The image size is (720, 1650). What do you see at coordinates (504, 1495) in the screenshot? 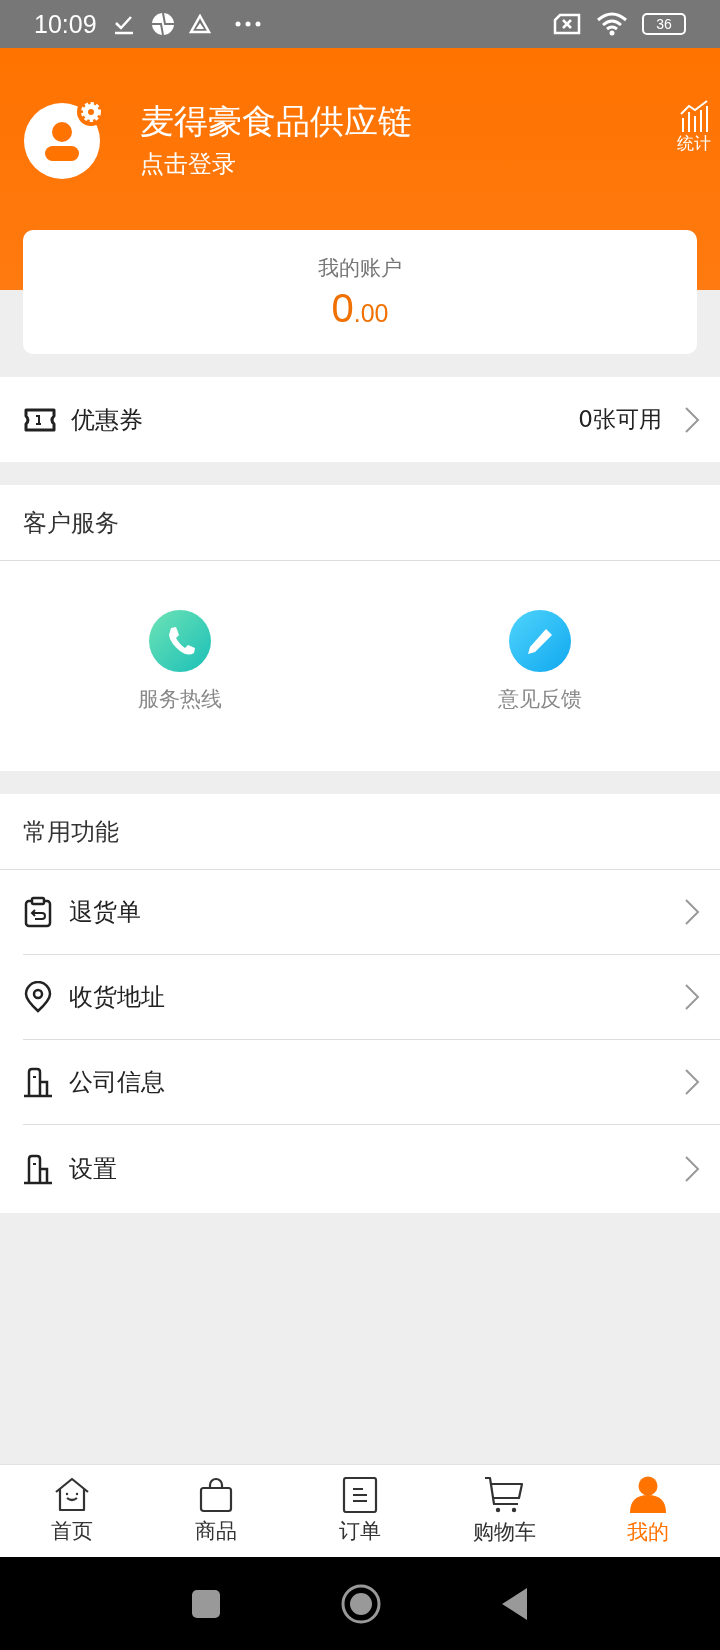
I see `cart-icon` at bounding box center [504, 1495].